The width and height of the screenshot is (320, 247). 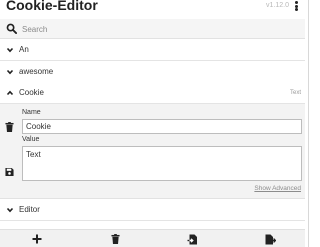 What do you see at coordinates (295, 92) in the screenshot?
I see `cookie-type-badge: Text` at bounding box center [295, 92].